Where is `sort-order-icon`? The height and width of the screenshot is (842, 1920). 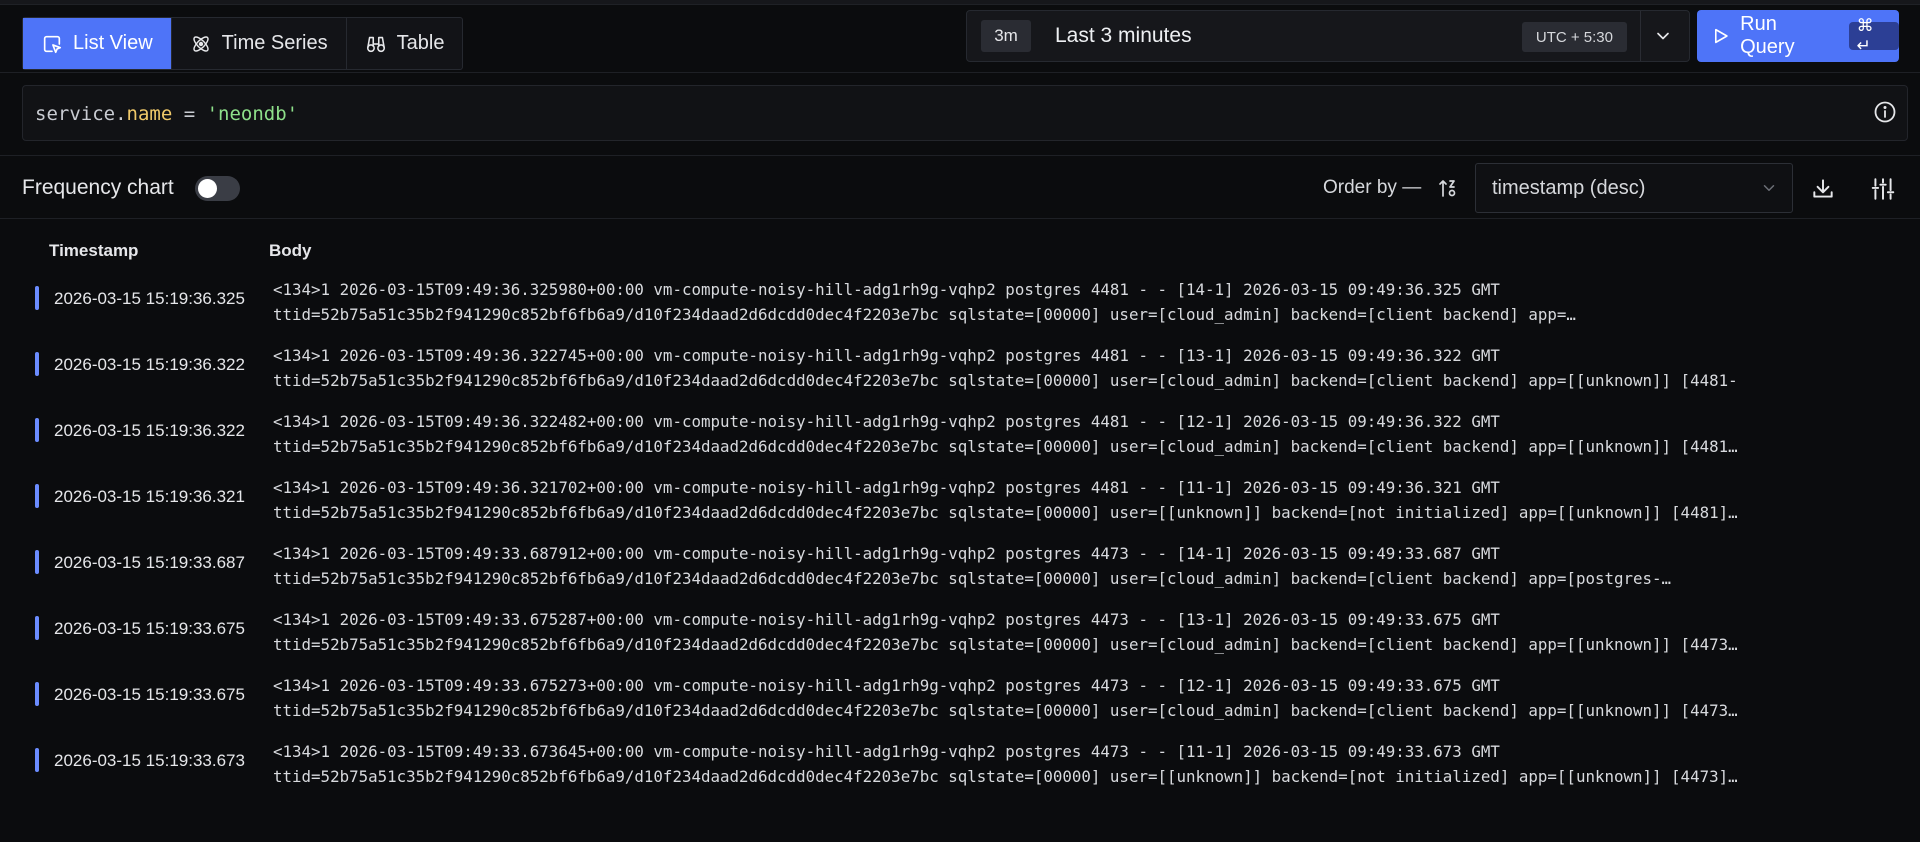
sort-order-icon is located at coordinates (1448, 188).